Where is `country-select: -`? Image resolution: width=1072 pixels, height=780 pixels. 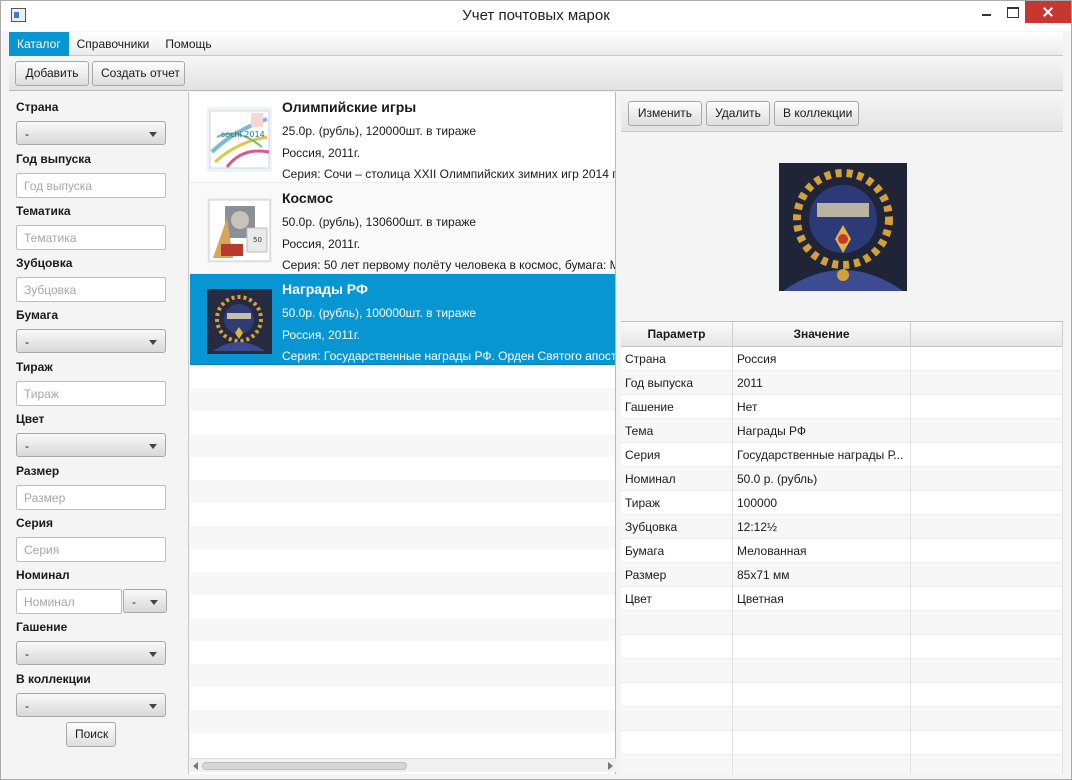
country-select: - is located at coordinates (91, 133).